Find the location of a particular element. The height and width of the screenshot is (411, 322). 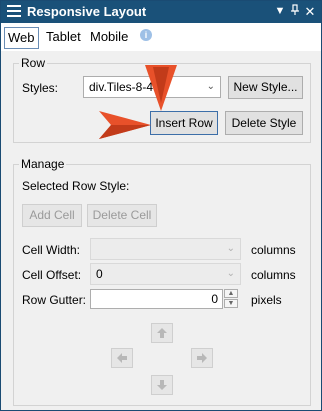

selected-row-style-label: Selected Row Style: is located at coordinates (76, 186).